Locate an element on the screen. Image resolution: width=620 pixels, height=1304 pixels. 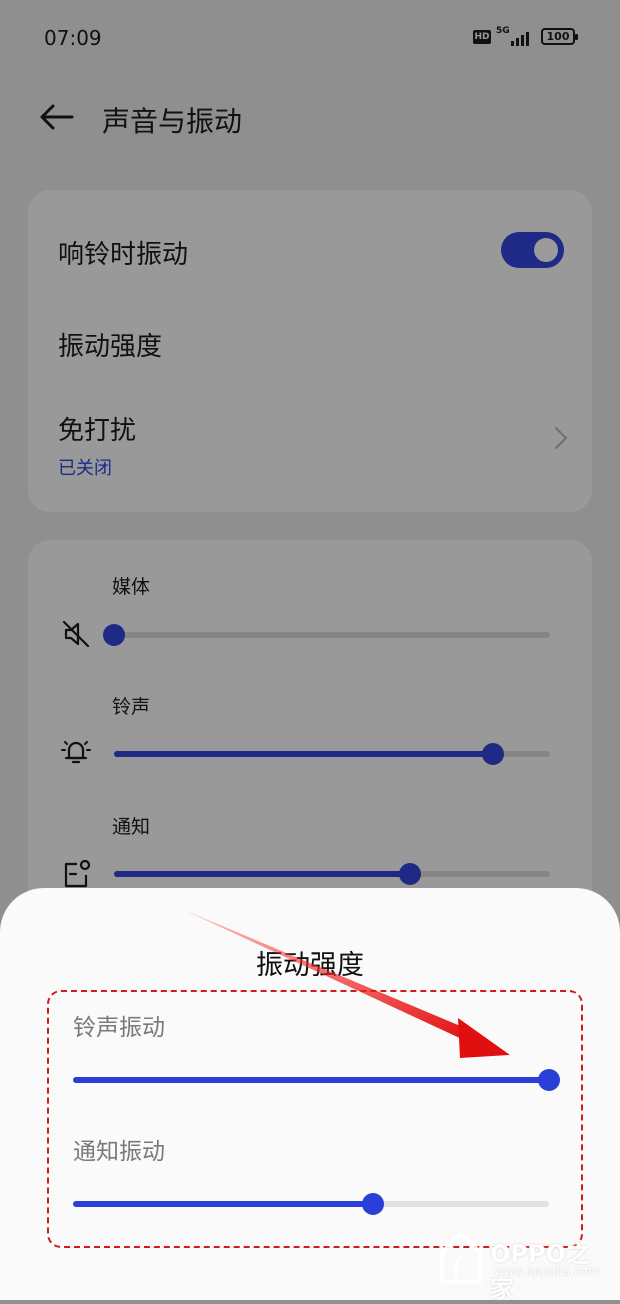
notification-volume-fill is located at coordinates (262, 874).